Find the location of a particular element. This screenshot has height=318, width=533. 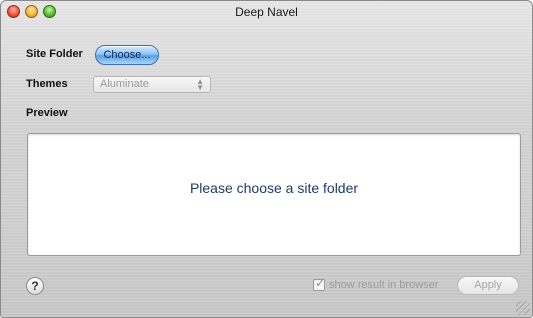

themes-selected-value: Aluminate is located at coordinates (124, 84).